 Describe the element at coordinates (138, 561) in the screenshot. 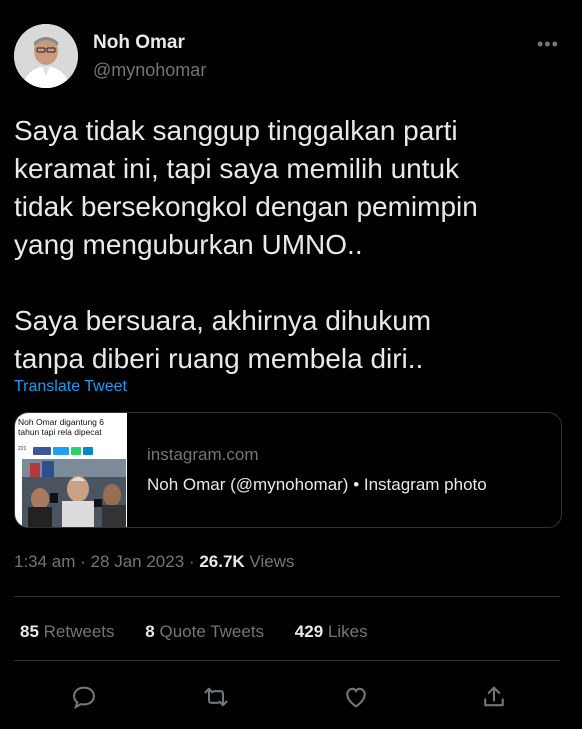

I see `tweet-date: 28 Jan 2023` at that location.